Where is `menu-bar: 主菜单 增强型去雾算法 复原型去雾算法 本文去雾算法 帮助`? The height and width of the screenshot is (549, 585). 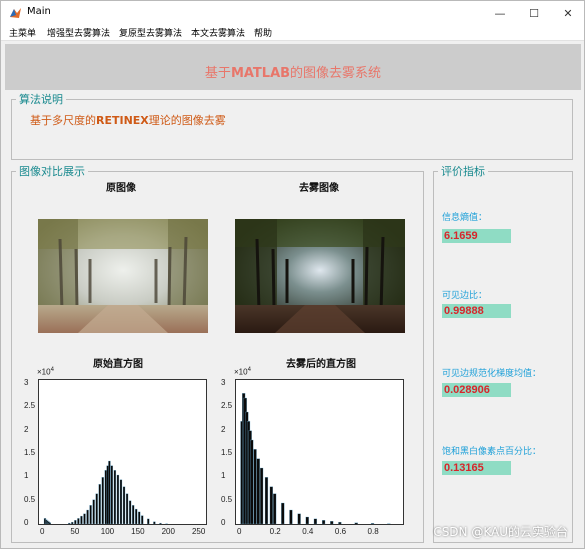
menu-bar: 主菜单 增强型去雾算法 复原型去雾算法 本文去雾算法 帮助 is located at coordinates (292, 33).